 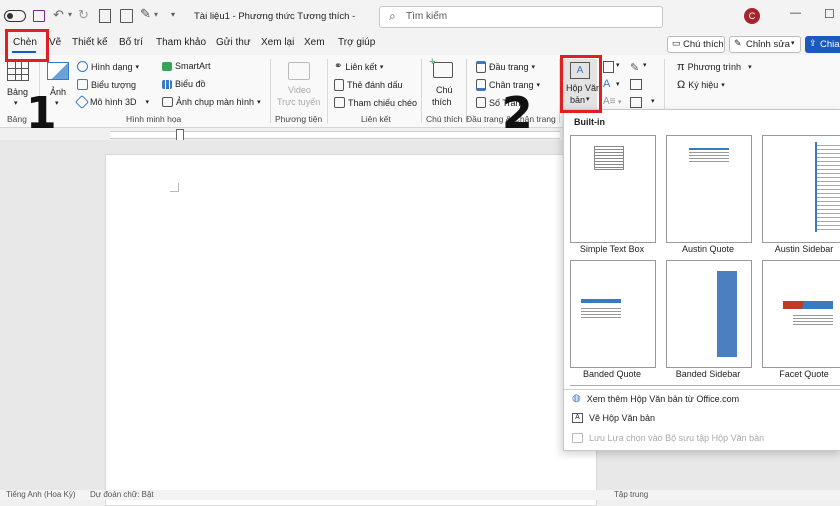 I want to click on gallery-item-banded-sidebar, so click(x=709, y=314).